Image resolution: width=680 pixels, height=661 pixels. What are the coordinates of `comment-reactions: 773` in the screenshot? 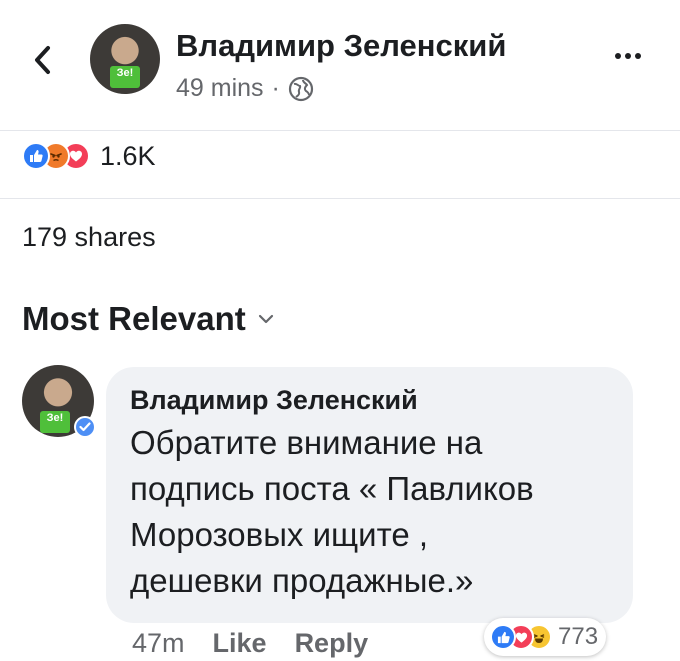 It's located at (545, 637).